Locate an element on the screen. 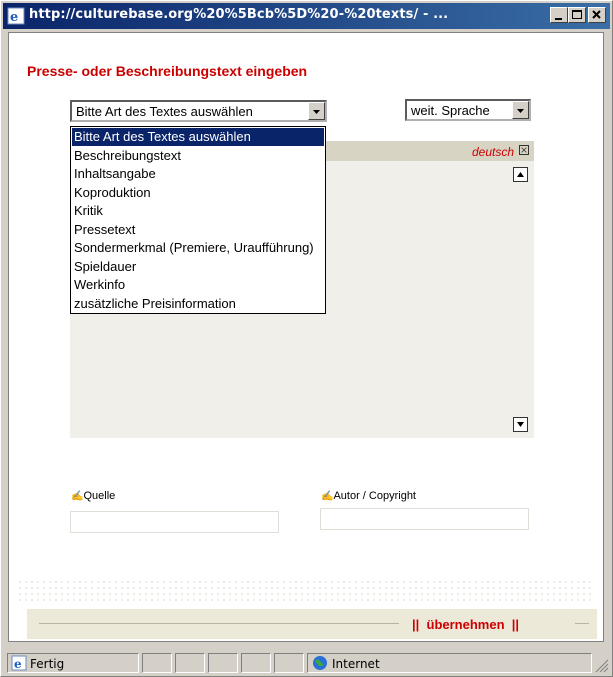  dotted-divider is located at coordinates (305, 591).